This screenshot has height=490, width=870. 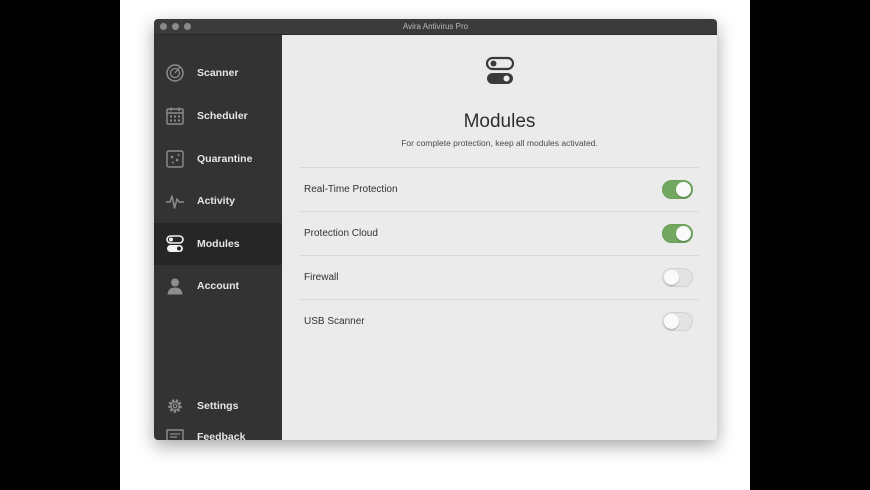 I want to click on sidebar-item-scanner: Scanner, so click(x=218, y=73).